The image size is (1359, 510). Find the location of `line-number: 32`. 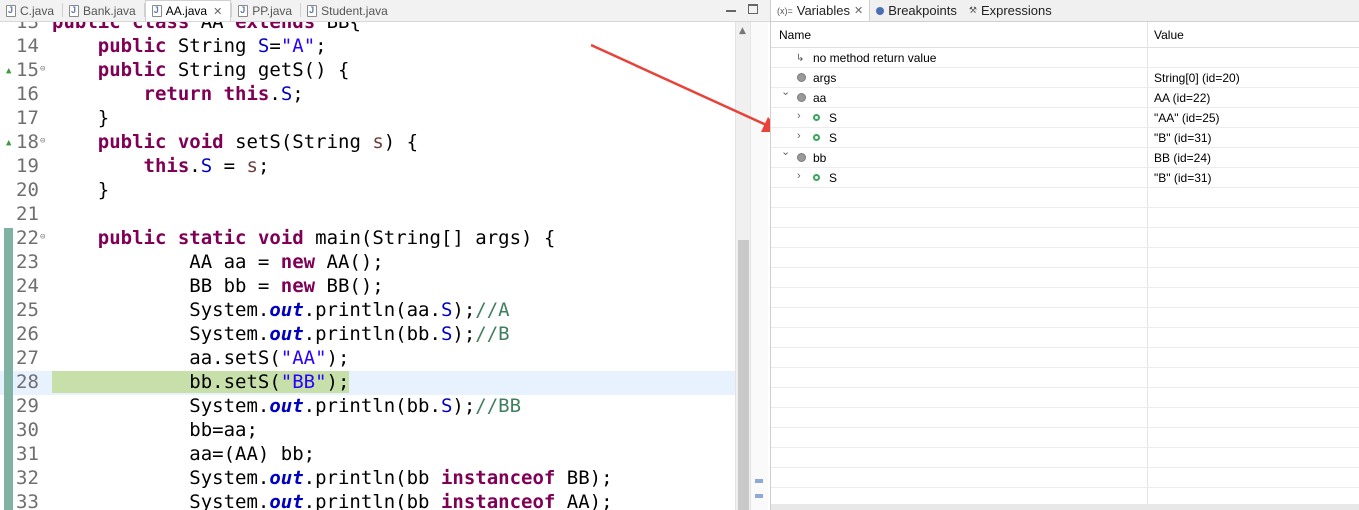

line-number: 32 is located at coordinates (29, 478).